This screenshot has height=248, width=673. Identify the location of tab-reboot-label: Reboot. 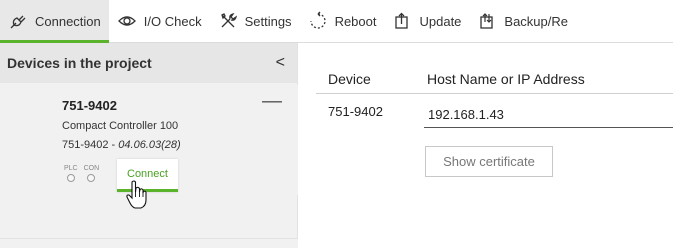
(355, 21).